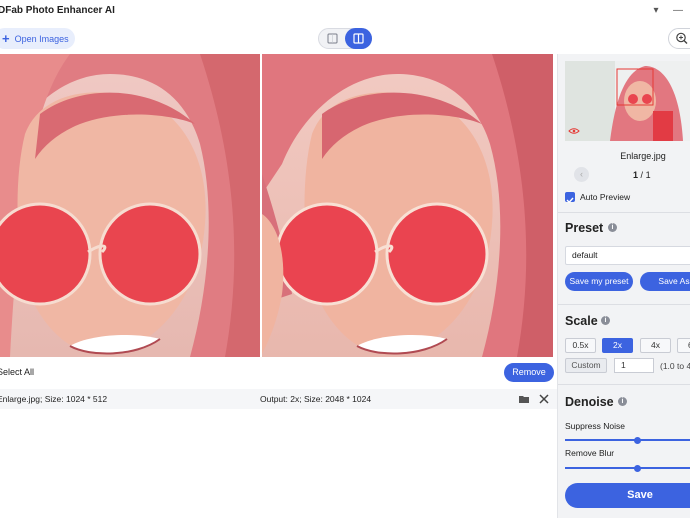 The image size is (690, 518). Describe the element at coordinates (581, 321) in the screenshot. I see `scale-title: Scale` at that location.